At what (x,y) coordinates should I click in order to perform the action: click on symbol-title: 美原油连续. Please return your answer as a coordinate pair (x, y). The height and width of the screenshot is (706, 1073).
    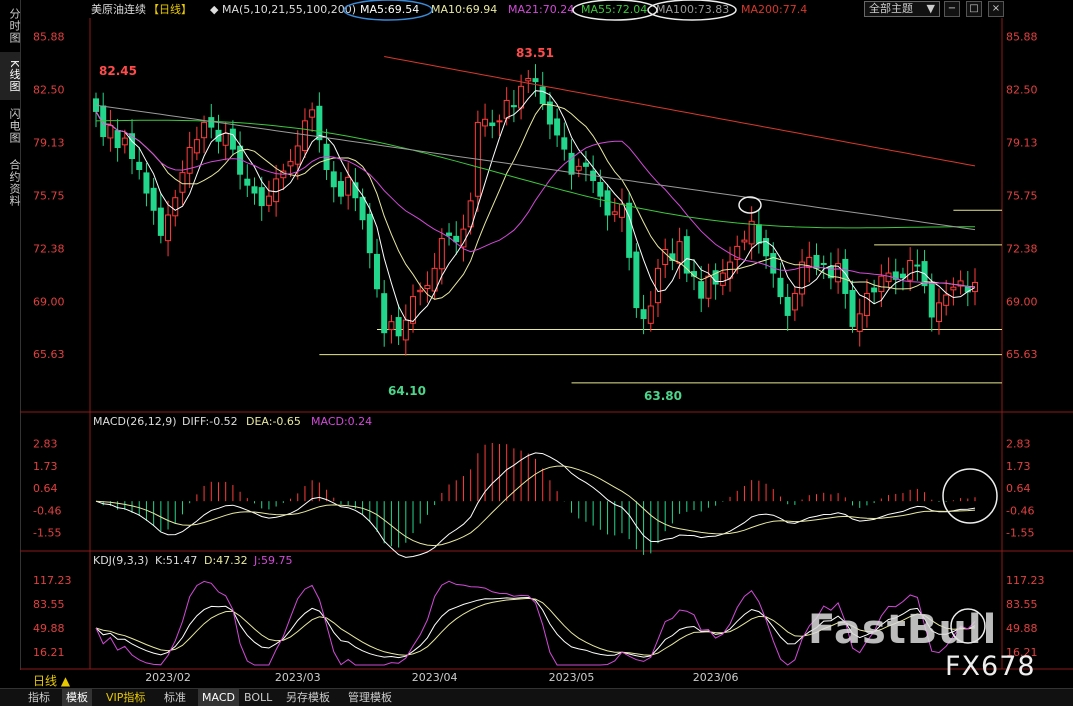
    Looking at the image, I should click on (118, 9).